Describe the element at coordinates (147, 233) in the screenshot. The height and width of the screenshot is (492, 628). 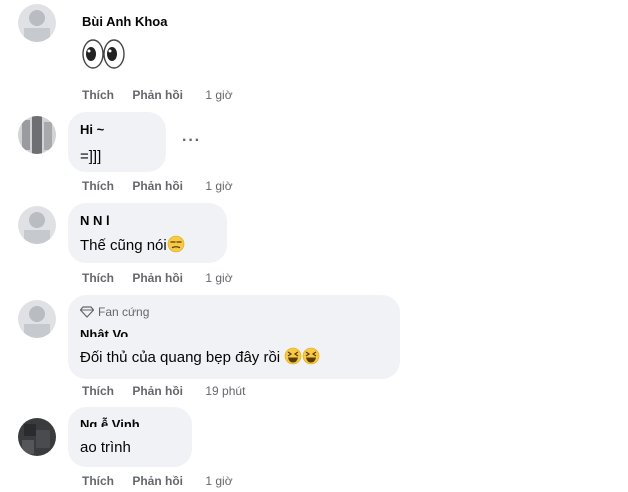
I see `comment-bubble: N N l Thế cũng nói` at that location.